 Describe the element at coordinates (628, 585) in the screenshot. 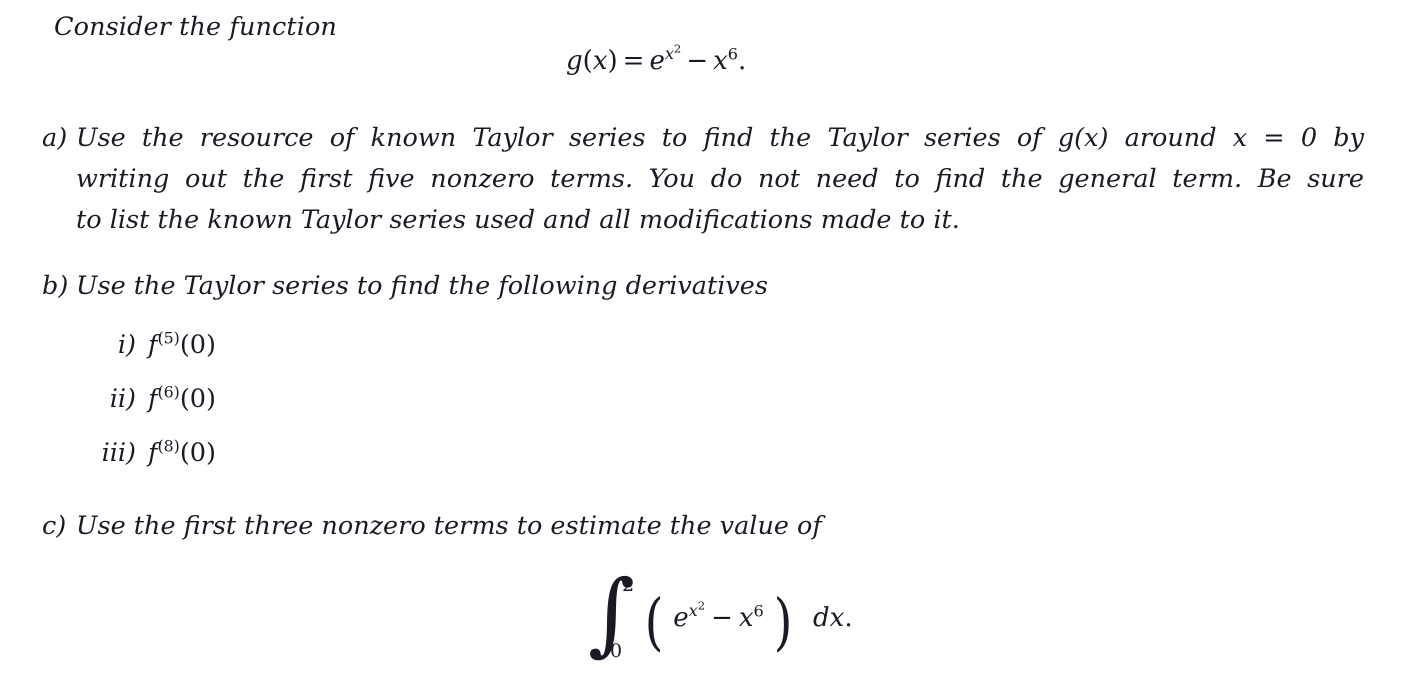

I see `integral-upper-limit: 2` at that location.